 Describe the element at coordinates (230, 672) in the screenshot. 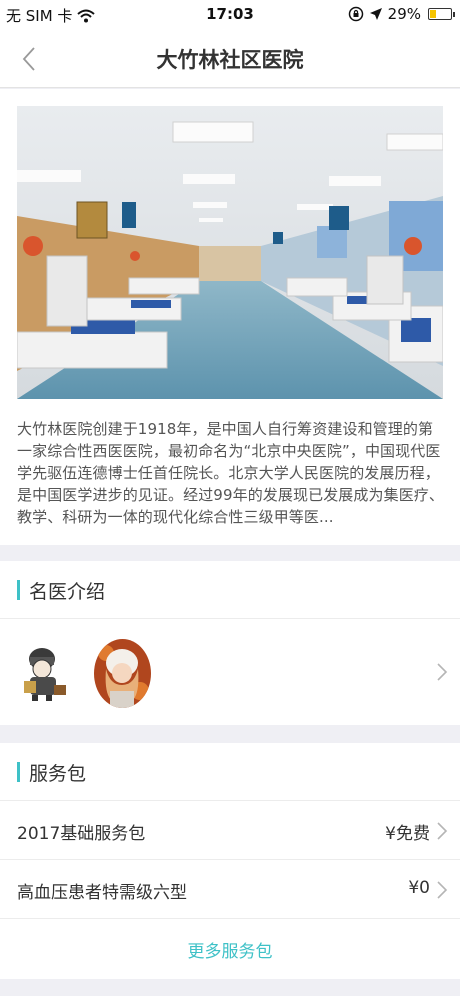

I see `doctors-row` at that location.